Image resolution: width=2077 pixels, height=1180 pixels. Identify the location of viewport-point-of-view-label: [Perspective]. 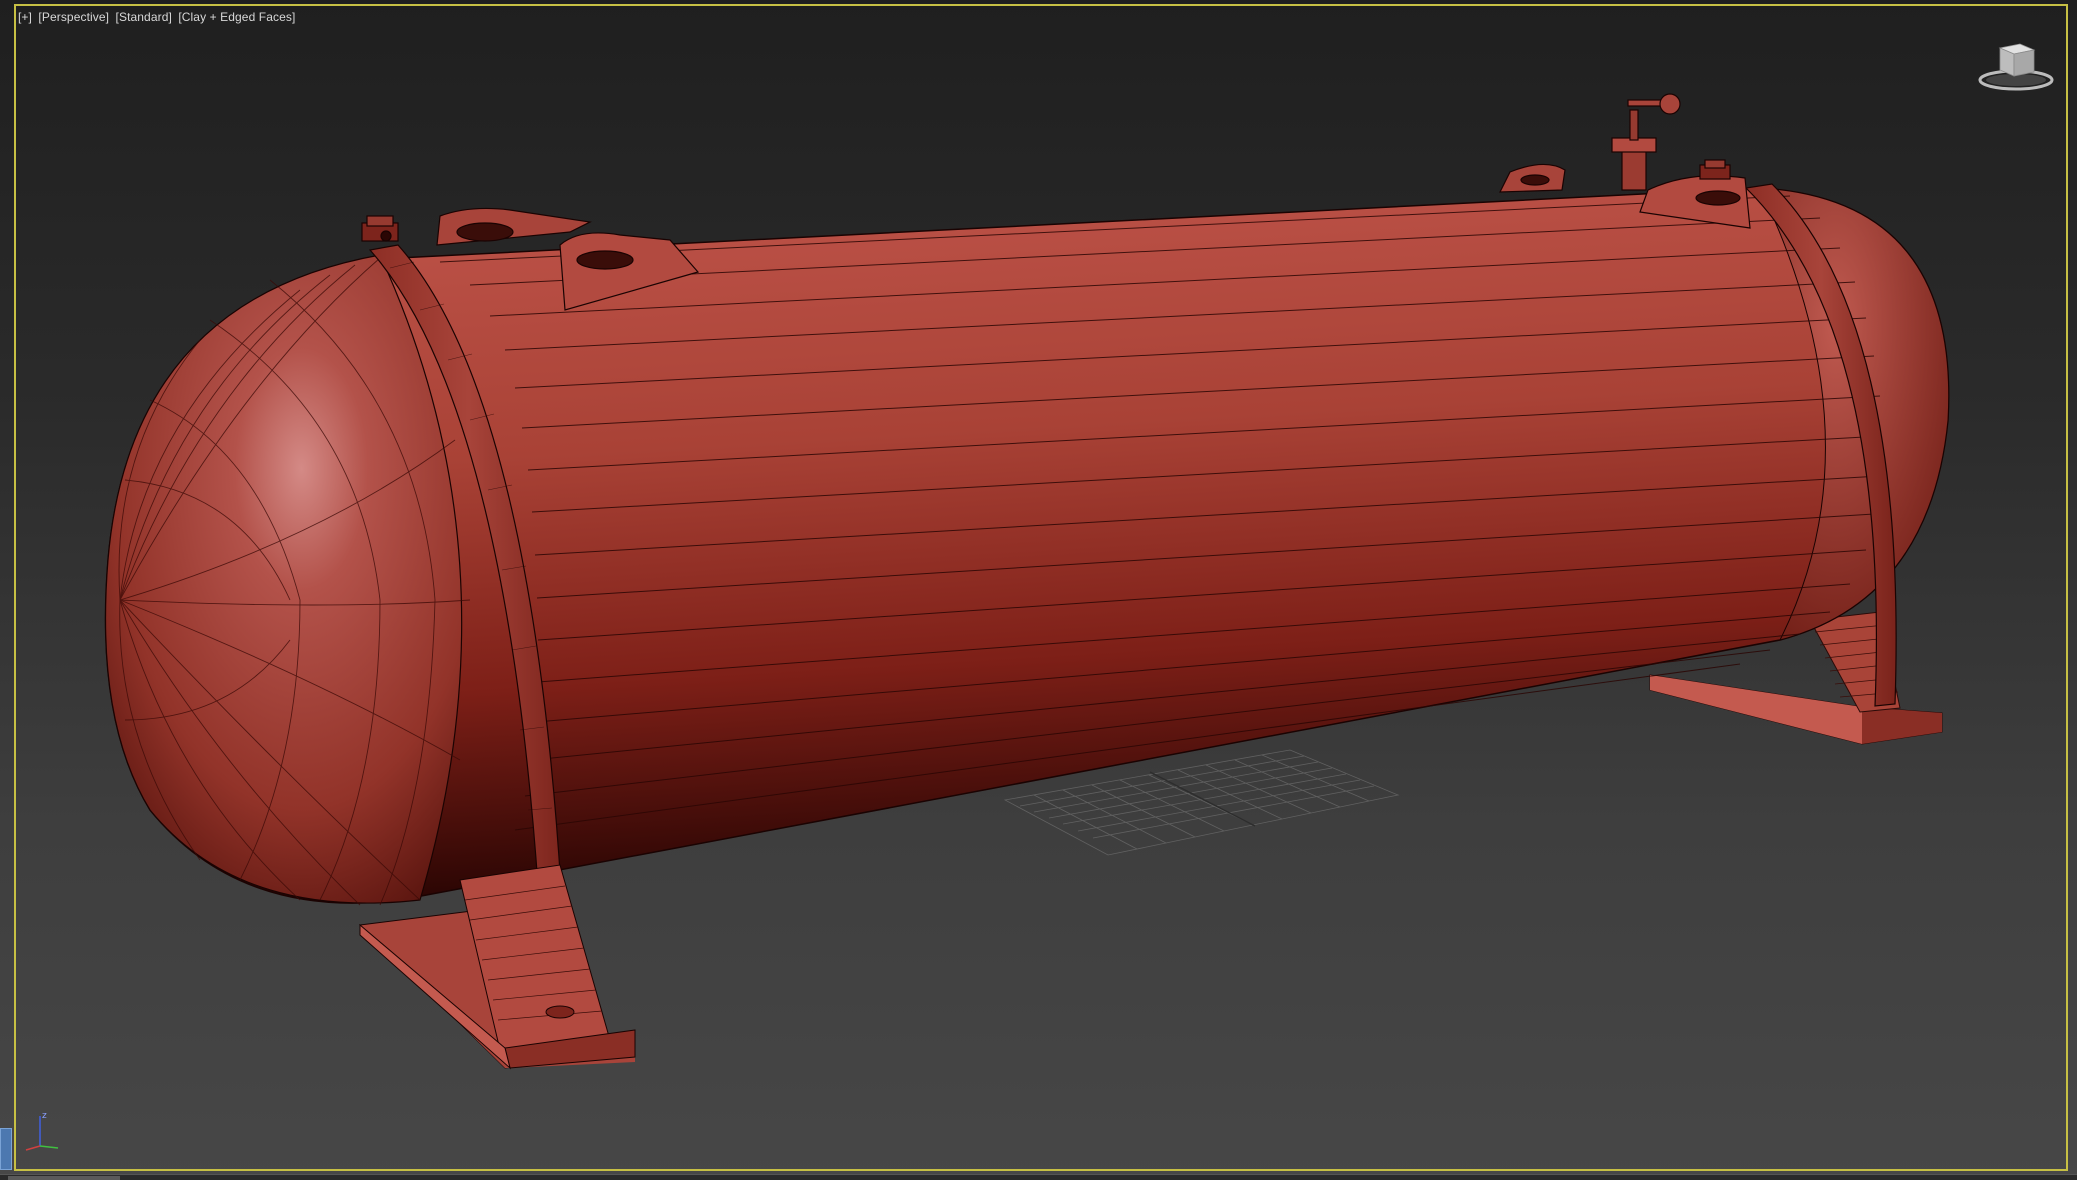
(73, 17).